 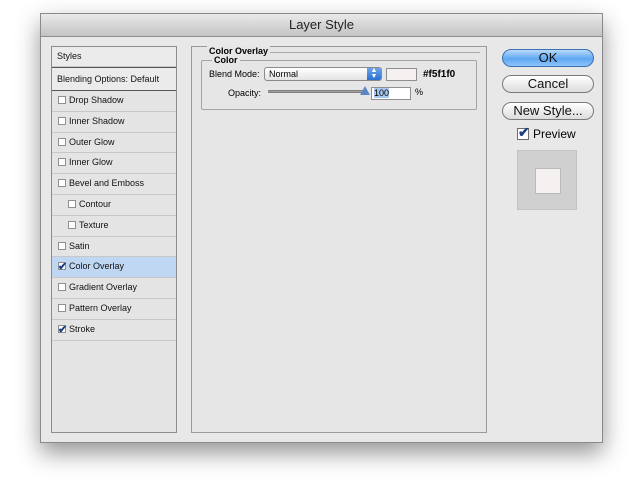 I want to click on style-item-label: Contour, so click(x=95, y=204).